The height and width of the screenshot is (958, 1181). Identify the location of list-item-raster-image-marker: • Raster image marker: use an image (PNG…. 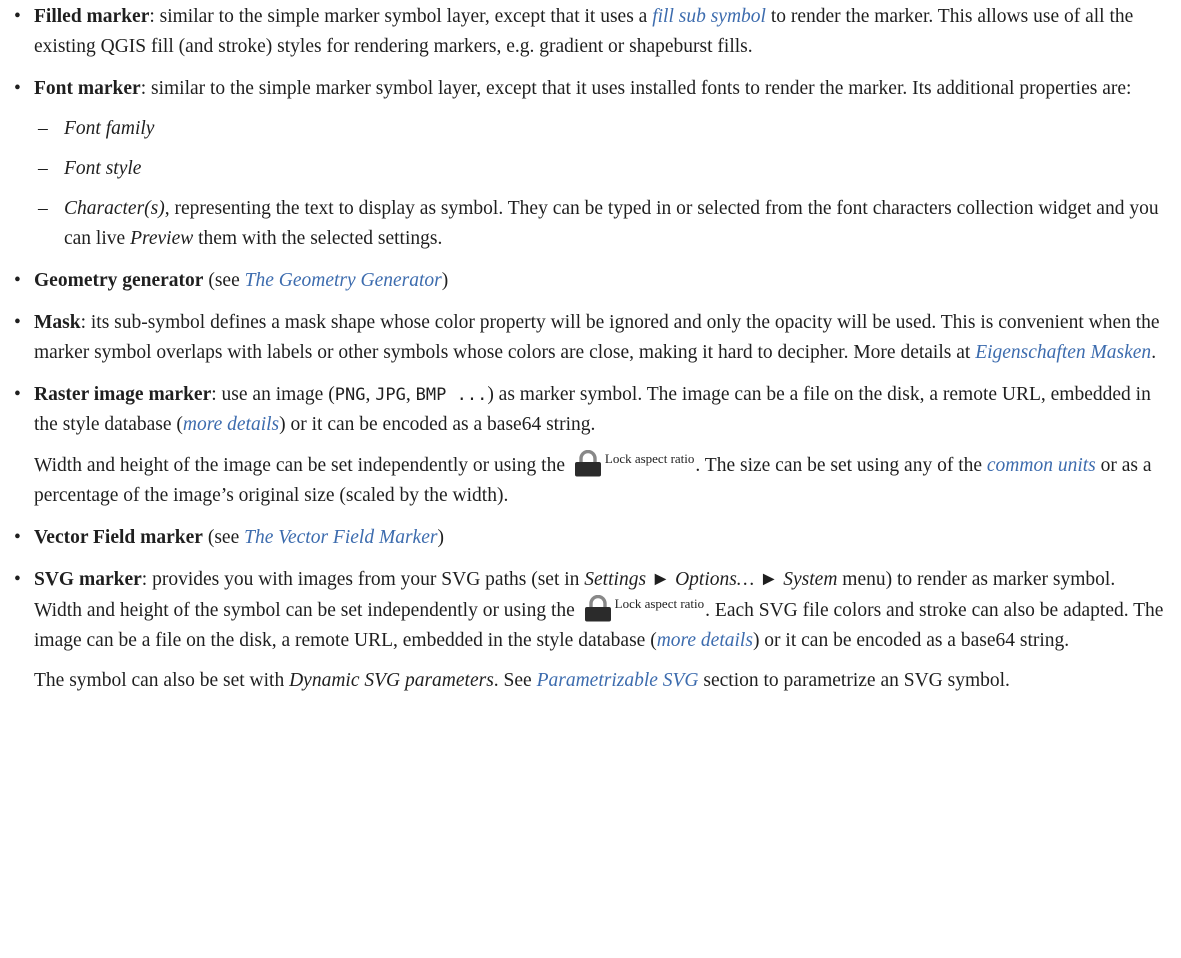
(587, 445).